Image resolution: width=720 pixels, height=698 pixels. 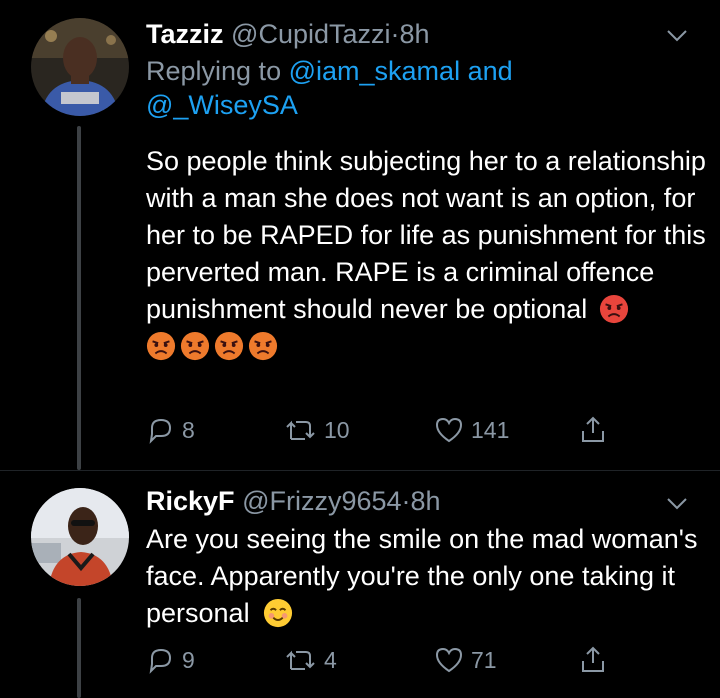 What do you see at coordinates (330, 659) in the screenshot?
I see `retweet-count: 4` at bounding box center [330, 659].